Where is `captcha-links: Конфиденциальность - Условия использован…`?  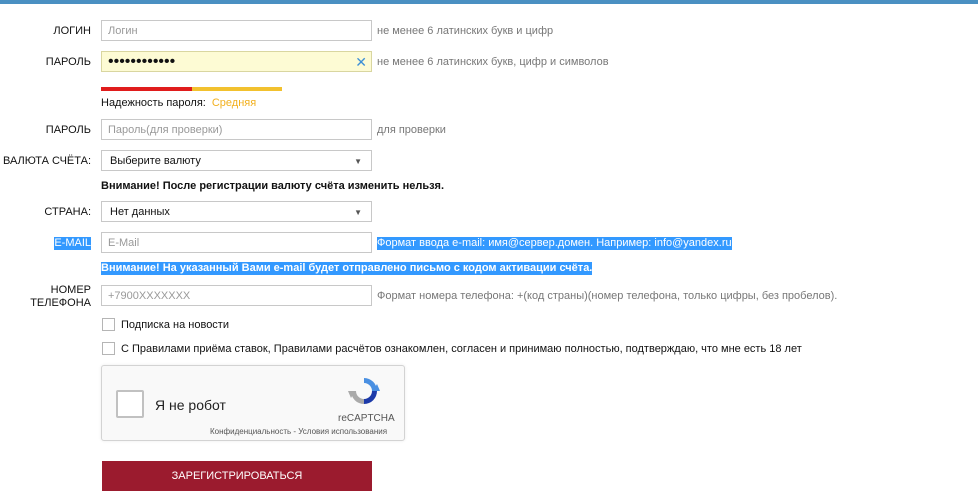 captcha-links: Конфиденциальность - Условия использован… is located at coordinates (298, 431).